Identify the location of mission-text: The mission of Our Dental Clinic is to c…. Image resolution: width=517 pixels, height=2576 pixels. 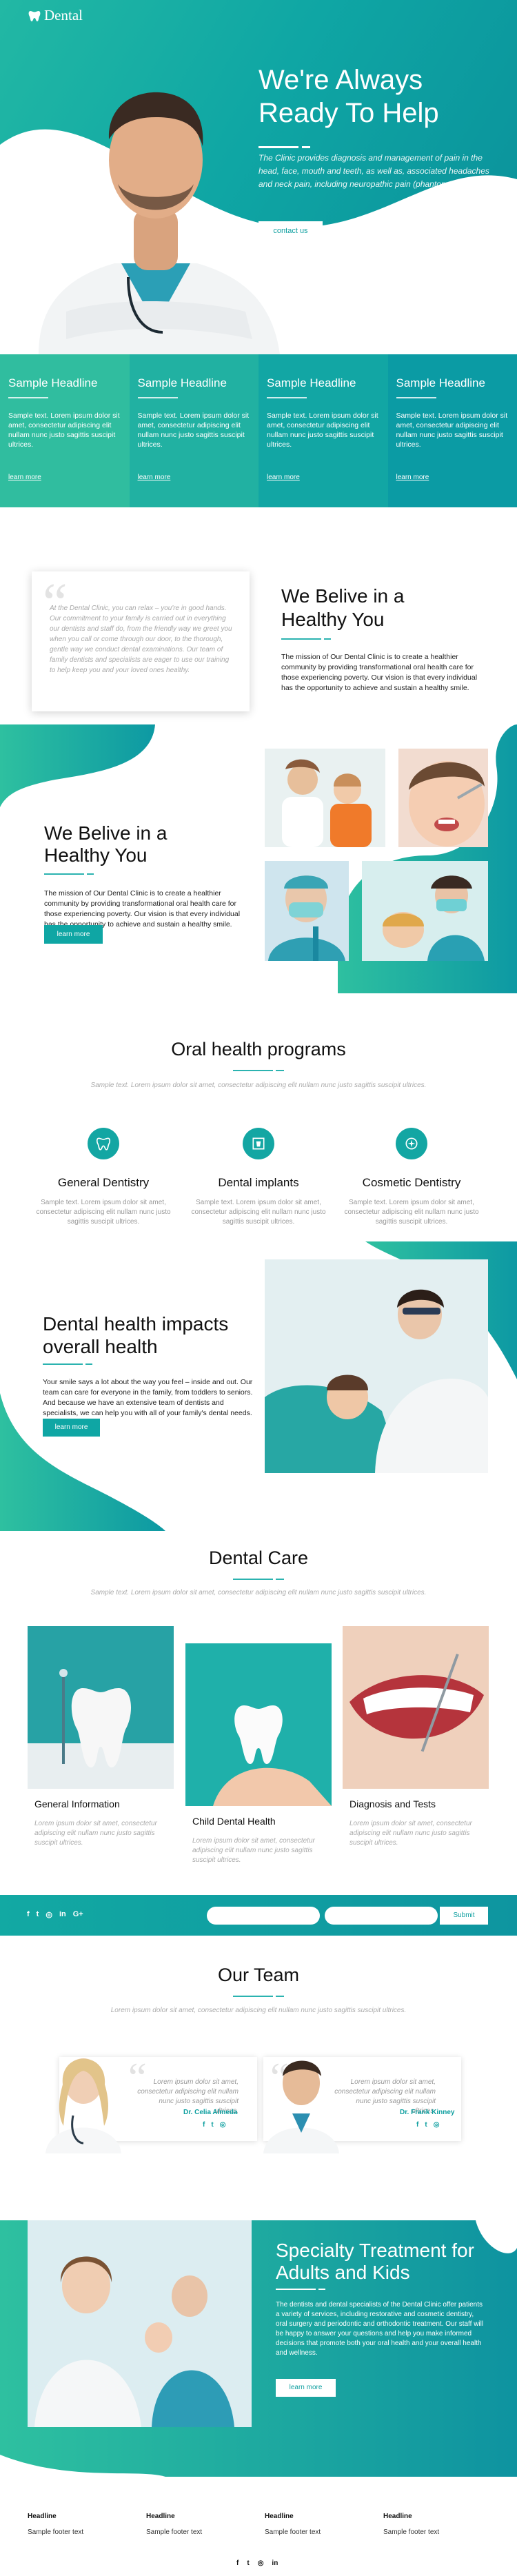
(384, 672).